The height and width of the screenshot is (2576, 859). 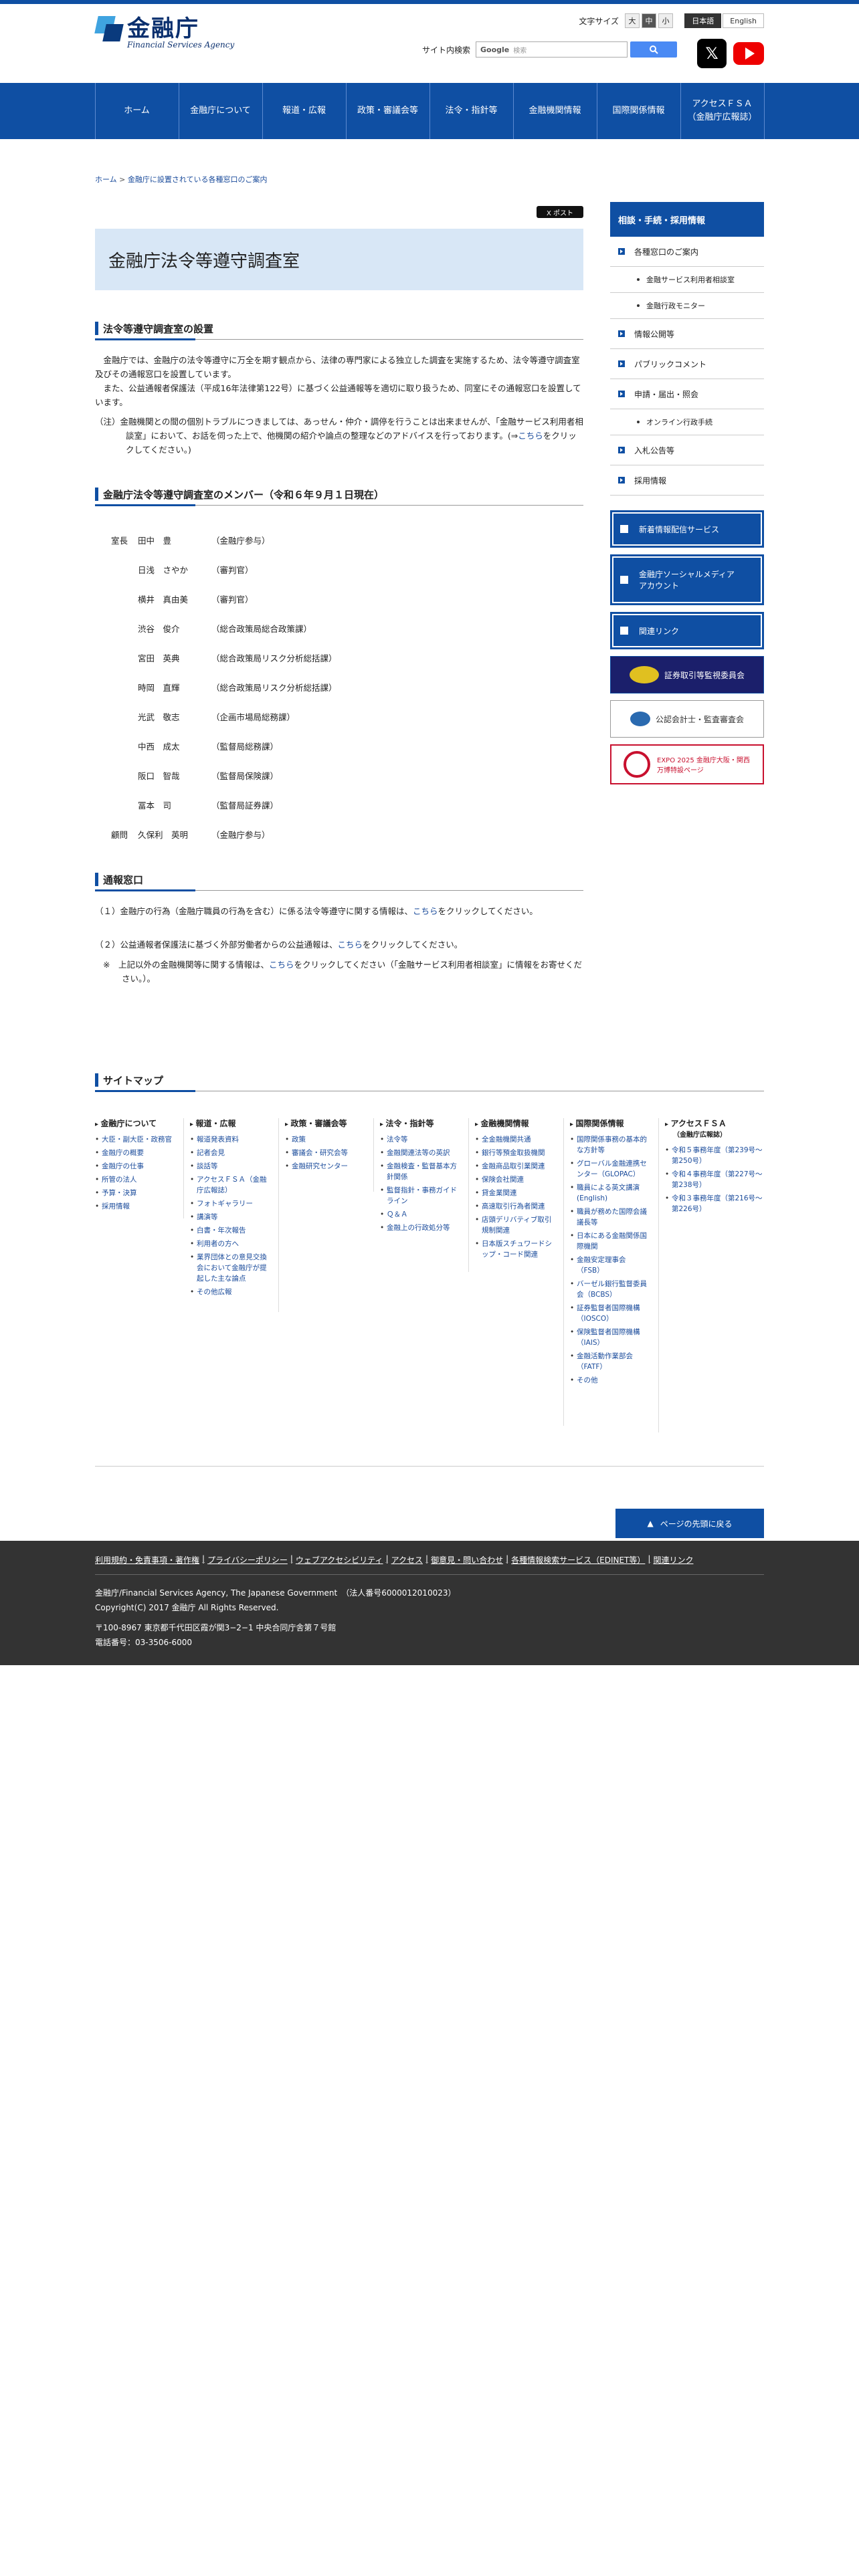 I want to click on nav-institutions: 金融機関情報, so click(x=555, y=111).